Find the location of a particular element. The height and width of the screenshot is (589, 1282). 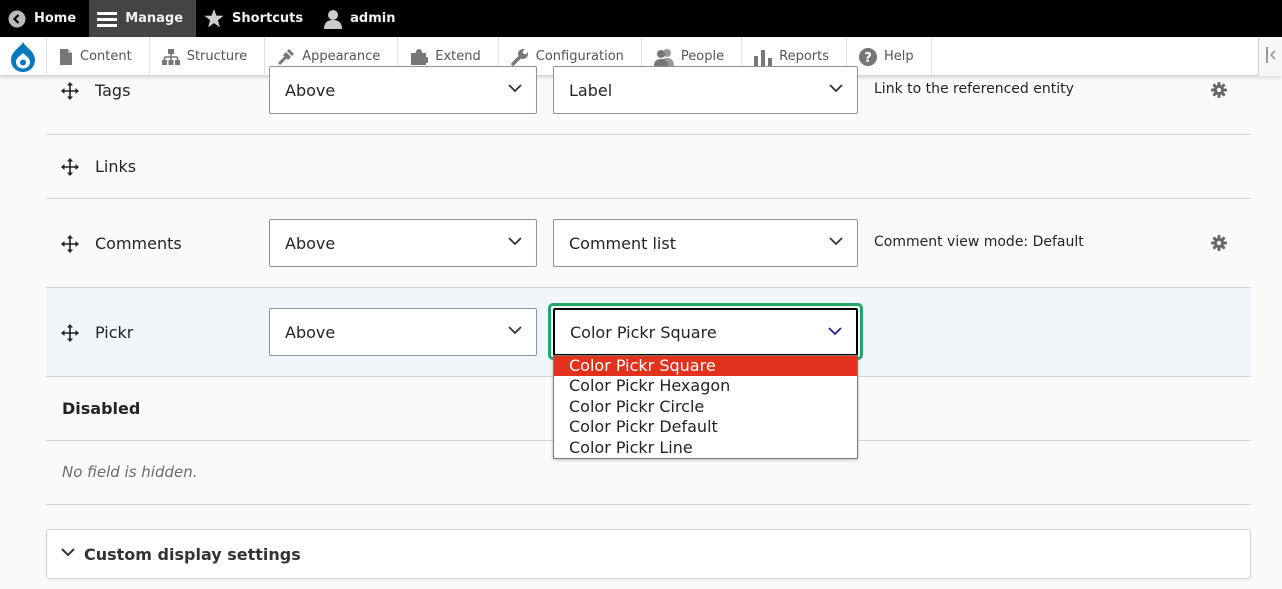

menu-icon is located at coordinates (107, 19).